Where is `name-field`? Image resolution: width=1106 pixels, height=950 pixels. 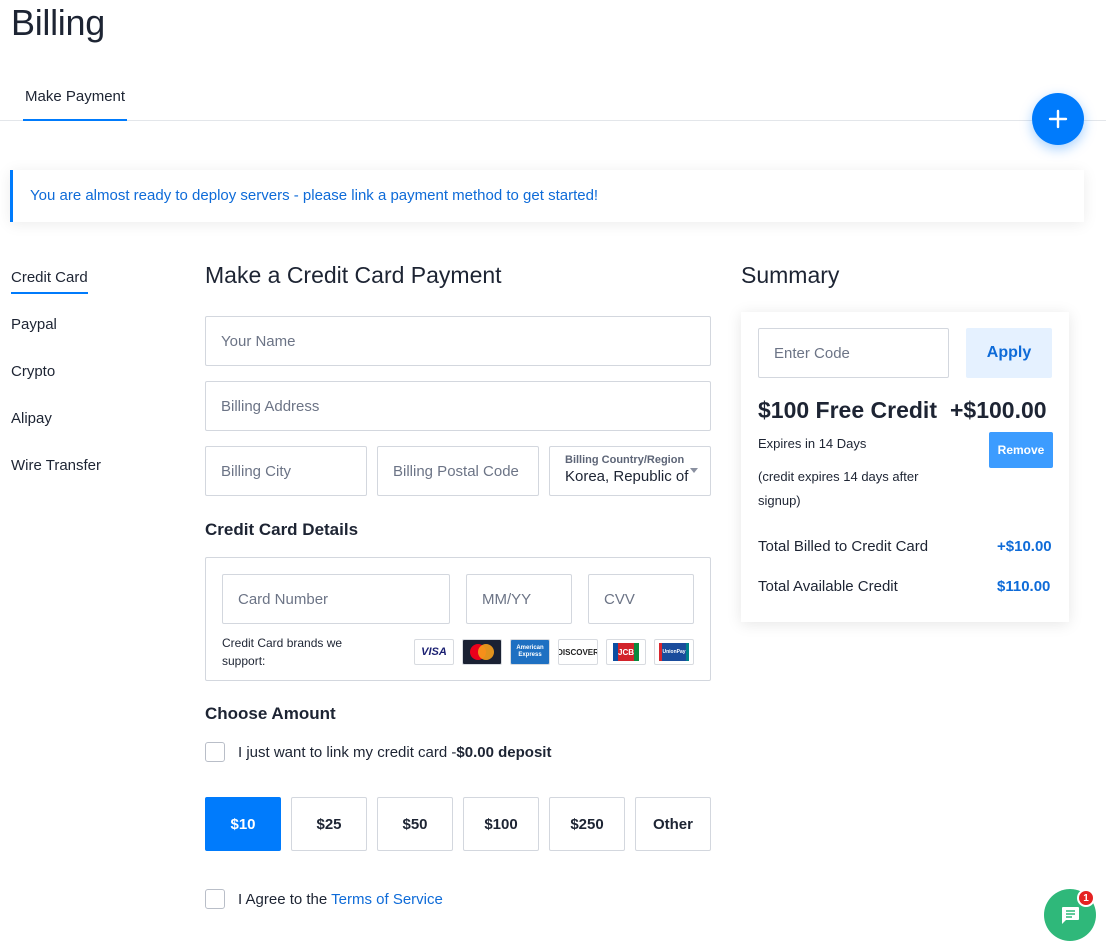
name-field is located at coordinates (458, 341).